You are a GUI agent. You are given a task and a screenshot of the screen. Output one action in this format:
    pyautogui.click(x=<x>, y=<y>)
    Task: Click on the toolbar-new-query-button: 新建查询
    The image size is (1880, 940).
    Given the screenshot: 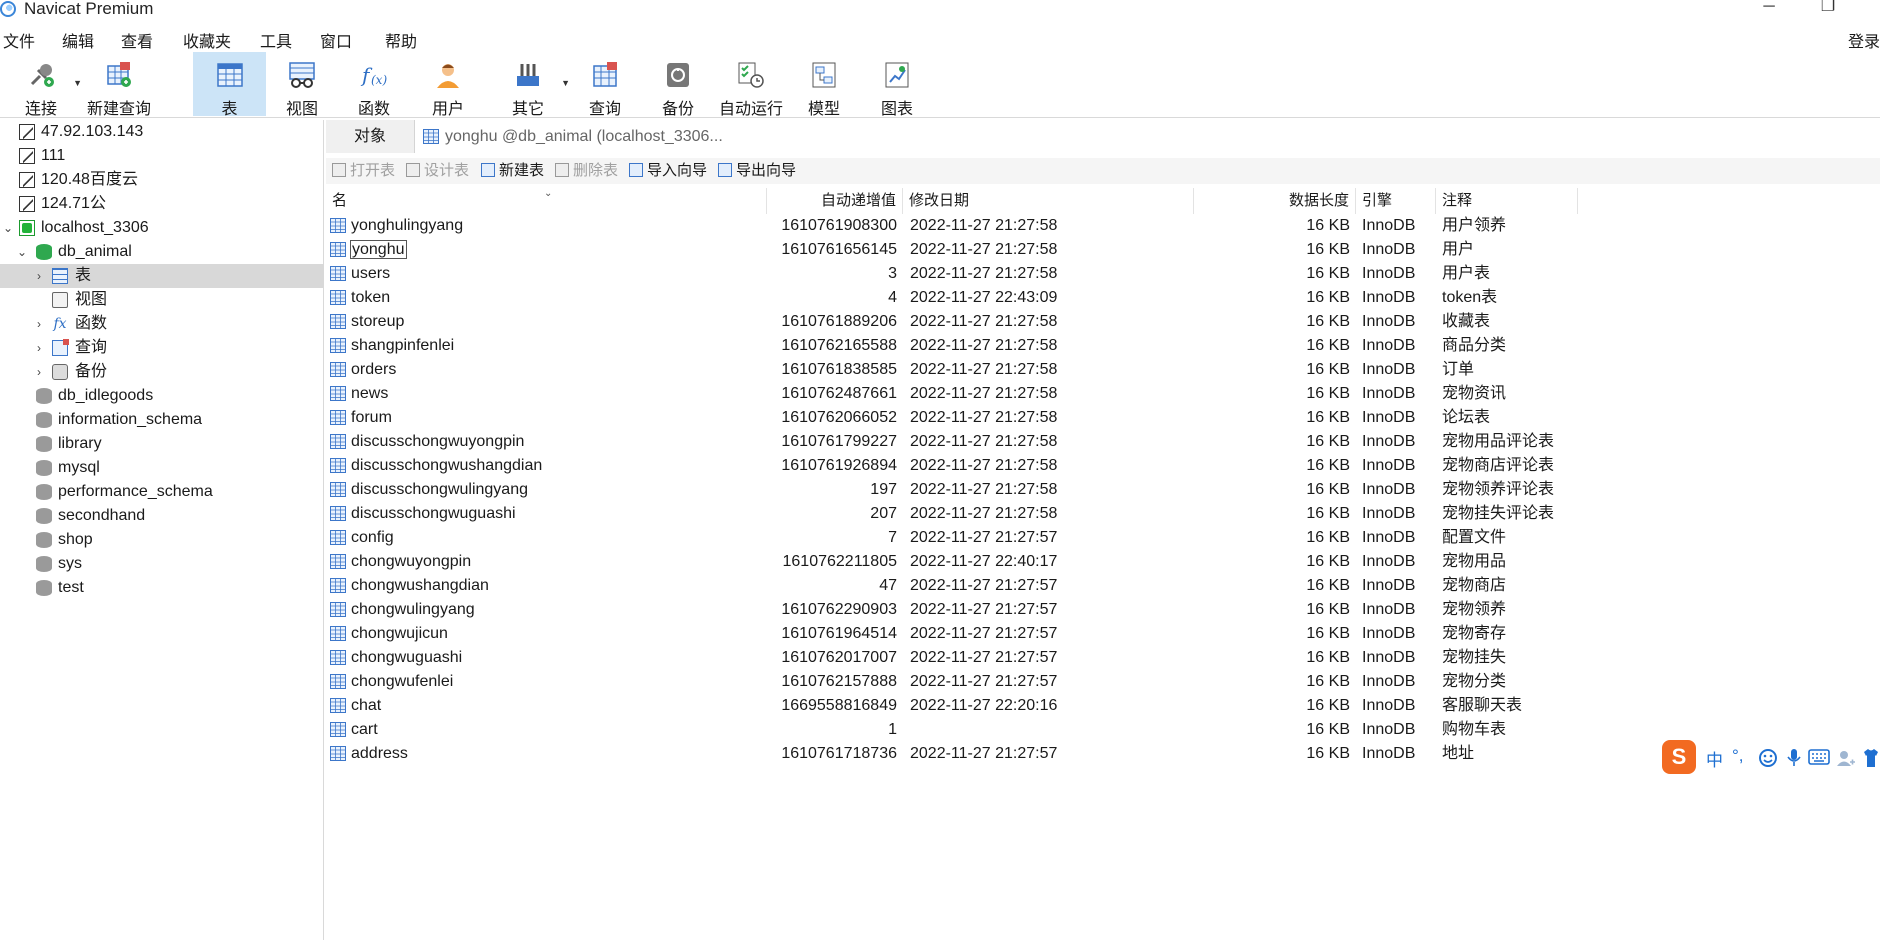 What is the action you would take?
    pyautogui.click(x=119, y=85)
    